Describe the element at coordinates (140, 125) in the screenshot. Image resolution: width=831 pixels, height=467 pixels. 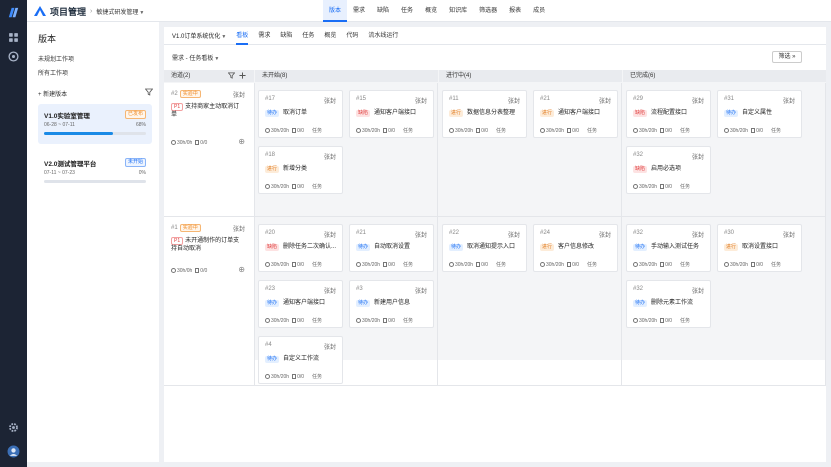
I see `version-percent: 68%` at that location.